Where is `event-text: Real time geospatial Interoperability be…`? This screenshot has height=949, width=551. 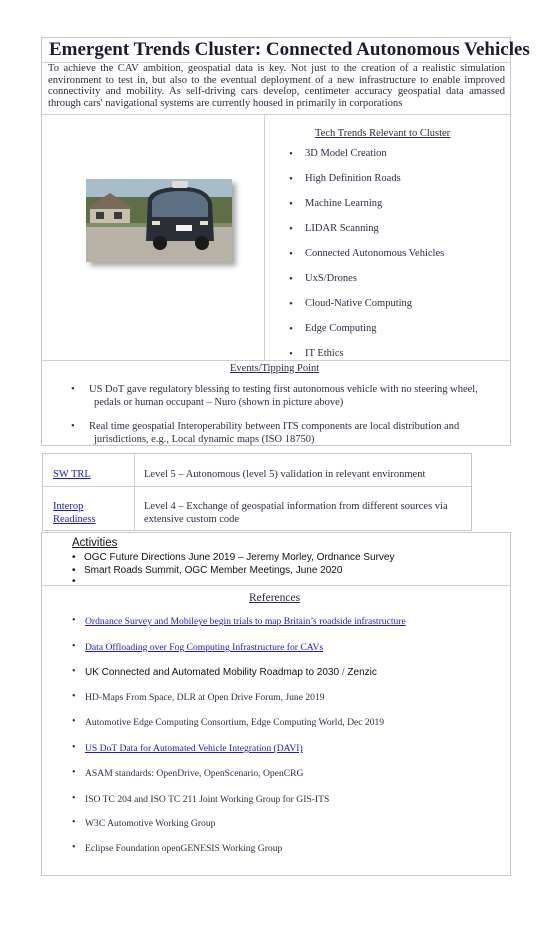
event-text: Real time geospatial Interoperability be… is located at coordinates (274, 433).